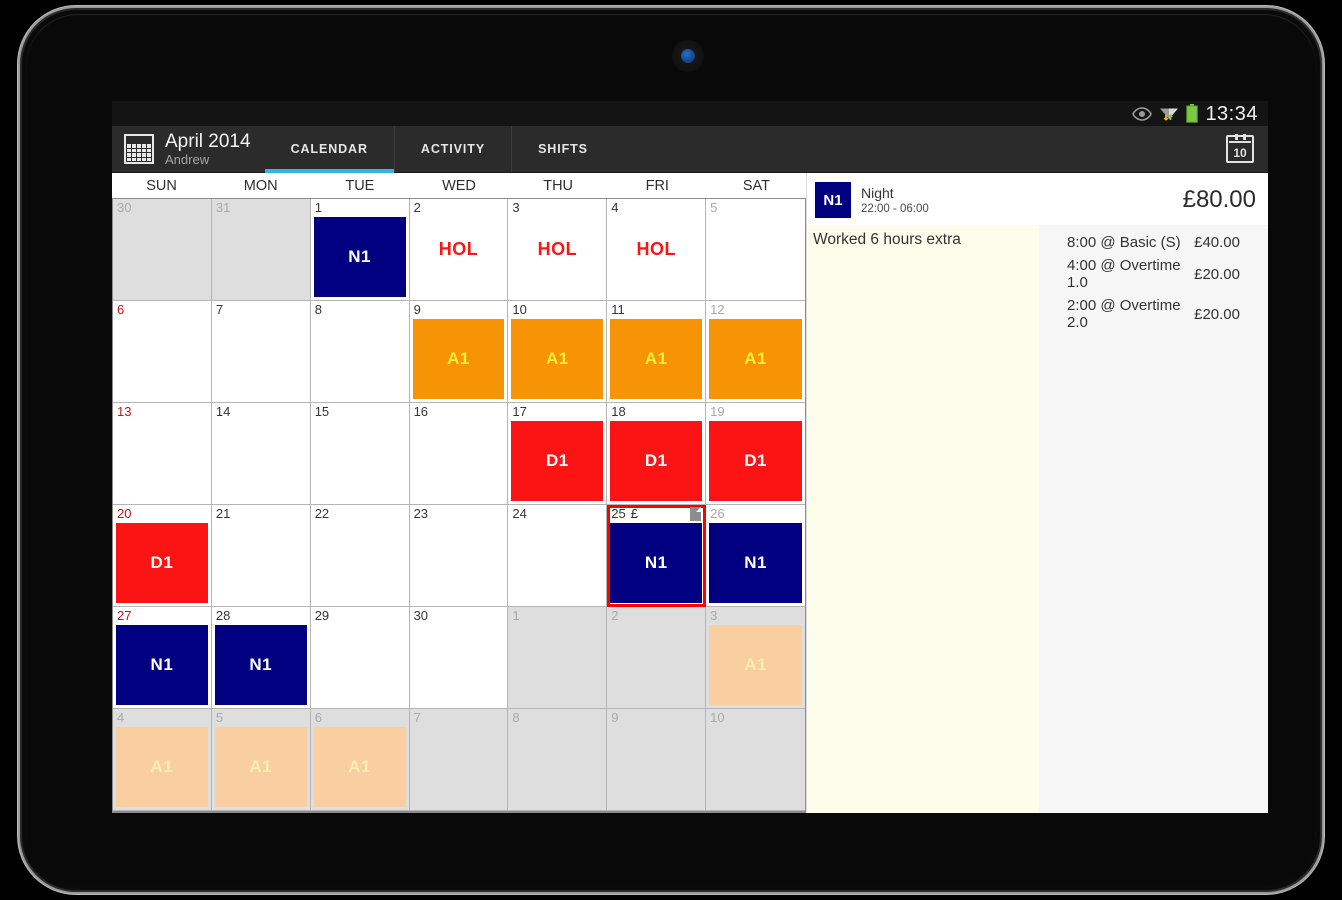  I want to click on calendar-day-cell: 31, so click(261, 250).